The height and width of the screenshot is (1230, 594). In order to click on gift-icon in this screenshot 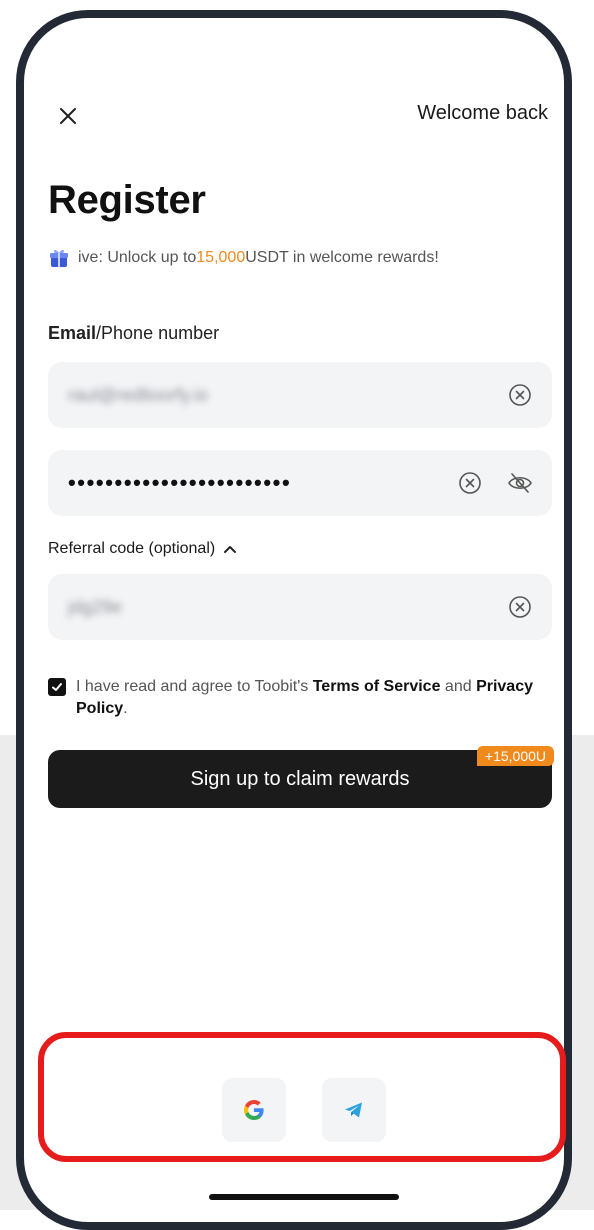, I will do `click(59, 258)`.